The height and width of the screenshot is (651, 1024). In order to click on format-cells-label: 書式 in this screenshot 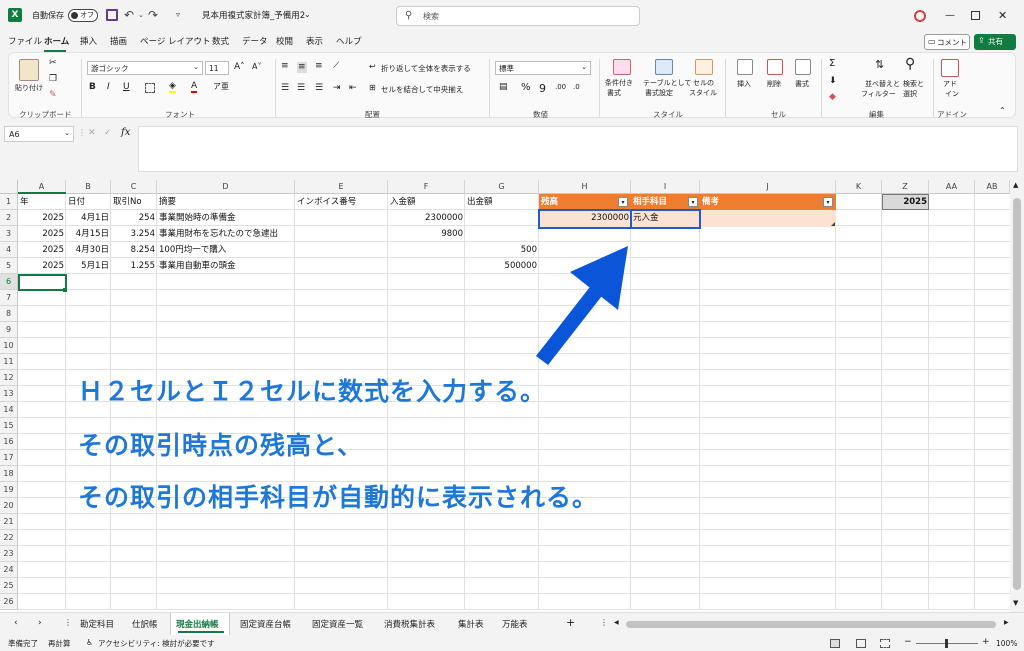, I will do `click(802, 84)`.